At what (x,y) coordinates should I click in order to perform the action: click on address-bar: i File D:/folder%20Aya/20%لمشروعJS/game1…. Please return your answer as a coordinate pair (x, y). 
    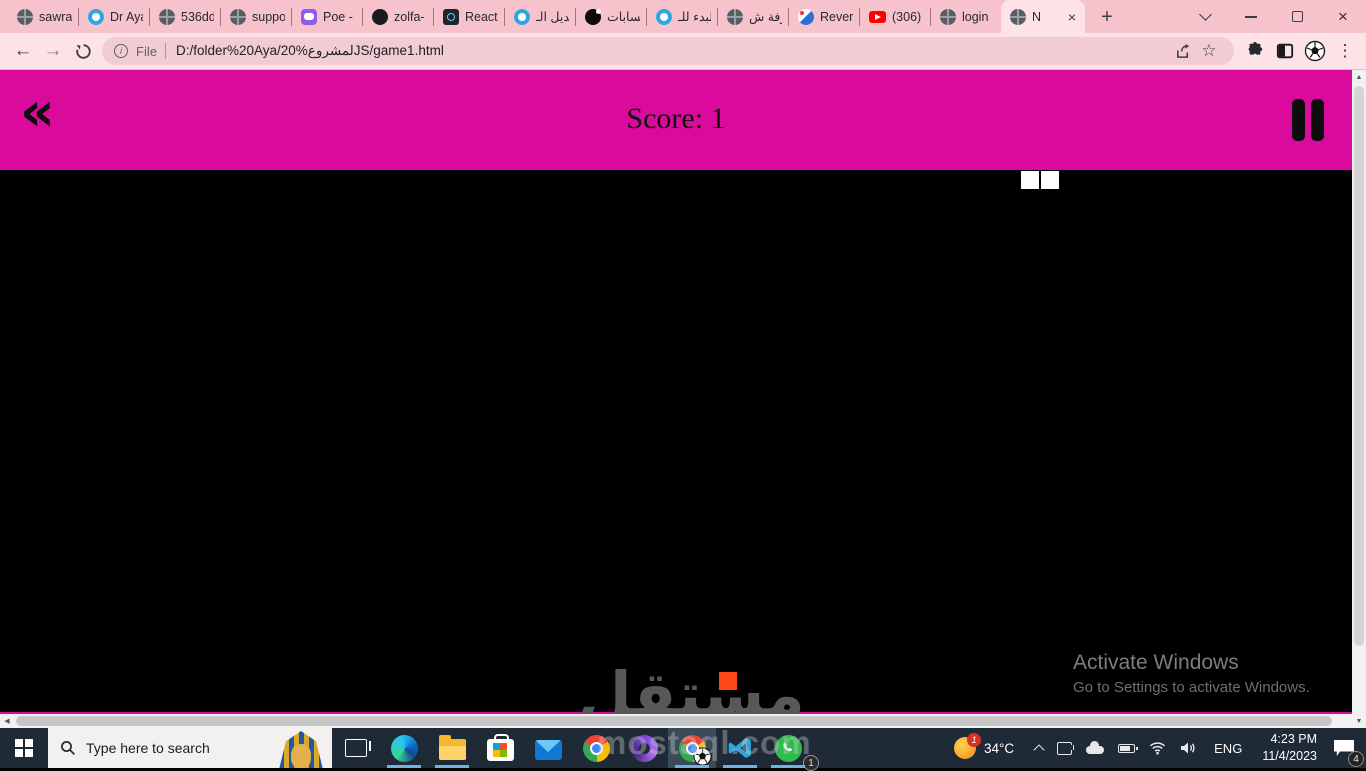
    Looking at the image, I should click on (668, 51).